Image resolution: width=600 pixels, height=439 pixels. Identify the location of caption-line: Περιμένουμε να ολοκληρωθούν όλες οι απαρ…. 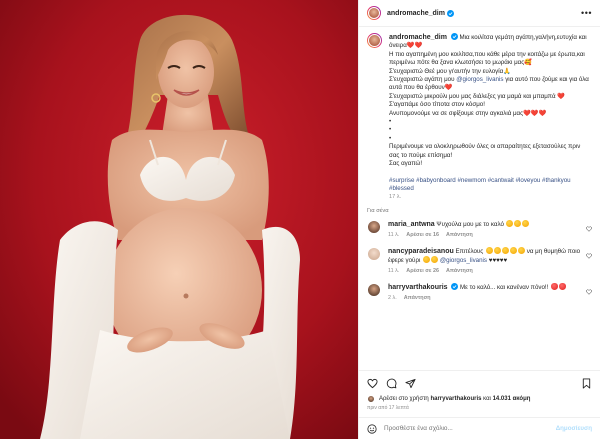
(485, 151).